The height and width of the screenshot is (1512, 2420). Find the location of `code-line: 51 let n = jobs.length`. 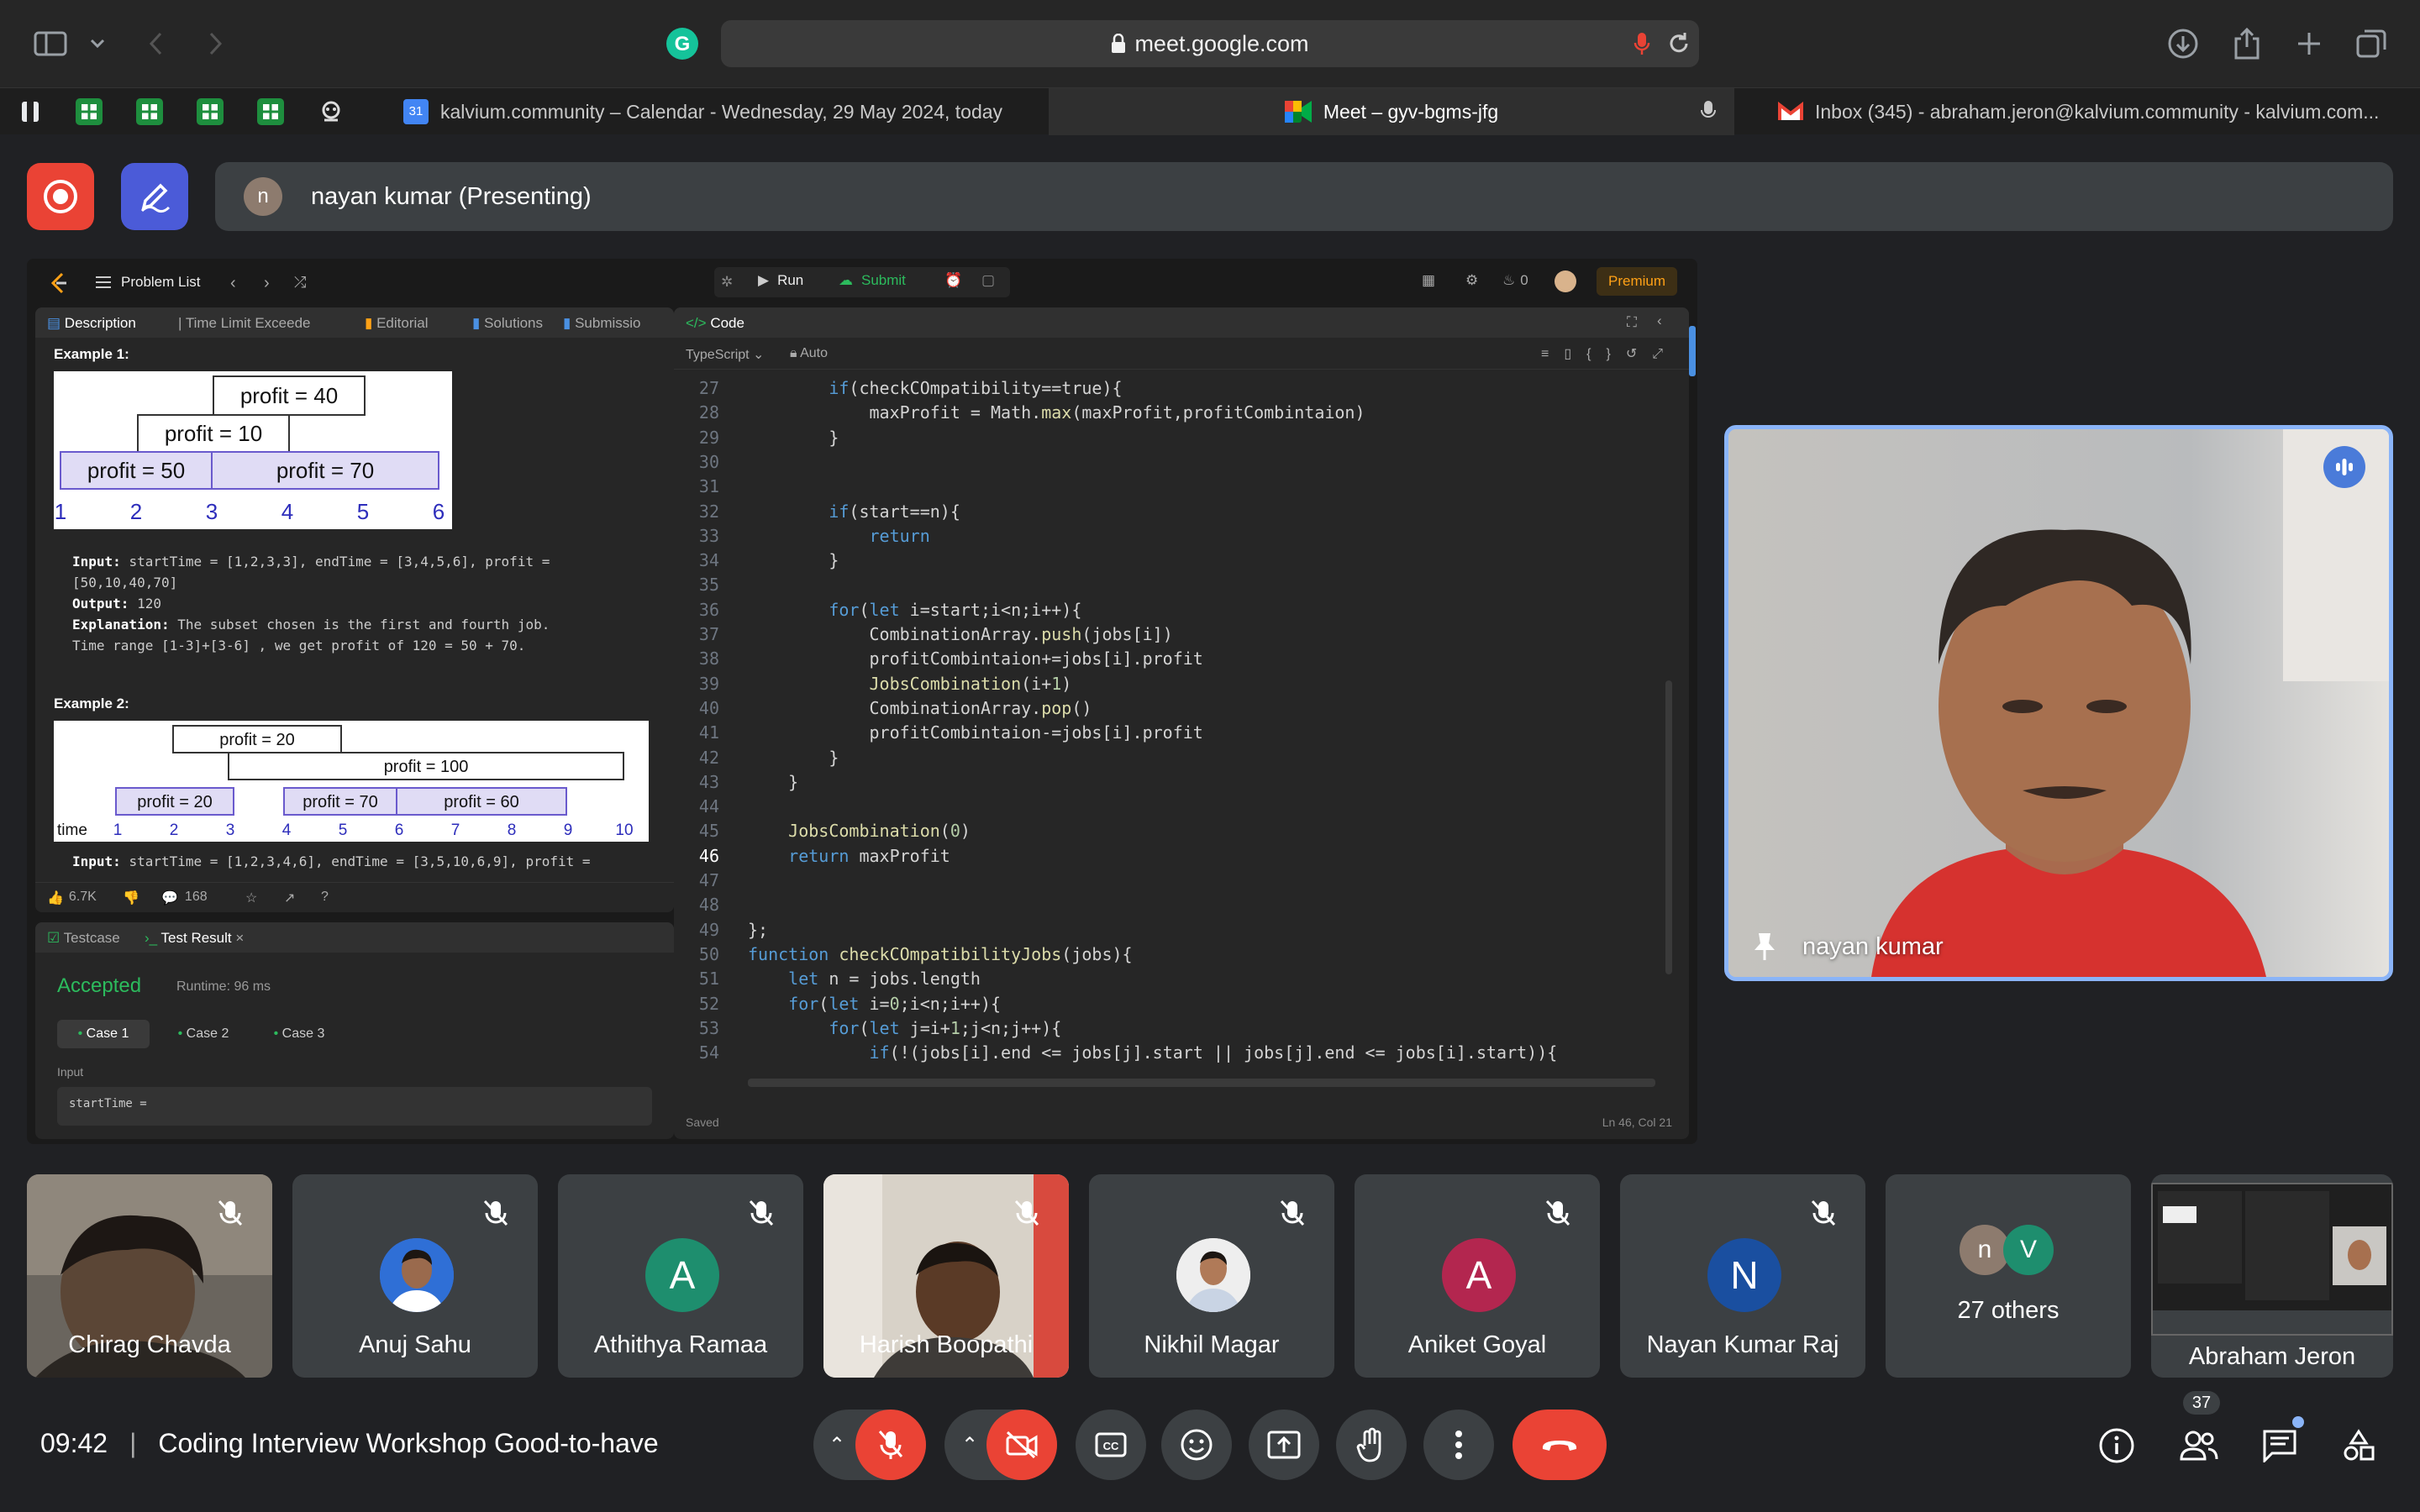

code-line: 51 let n = jobs.length is located at coordinates (1169, 981).